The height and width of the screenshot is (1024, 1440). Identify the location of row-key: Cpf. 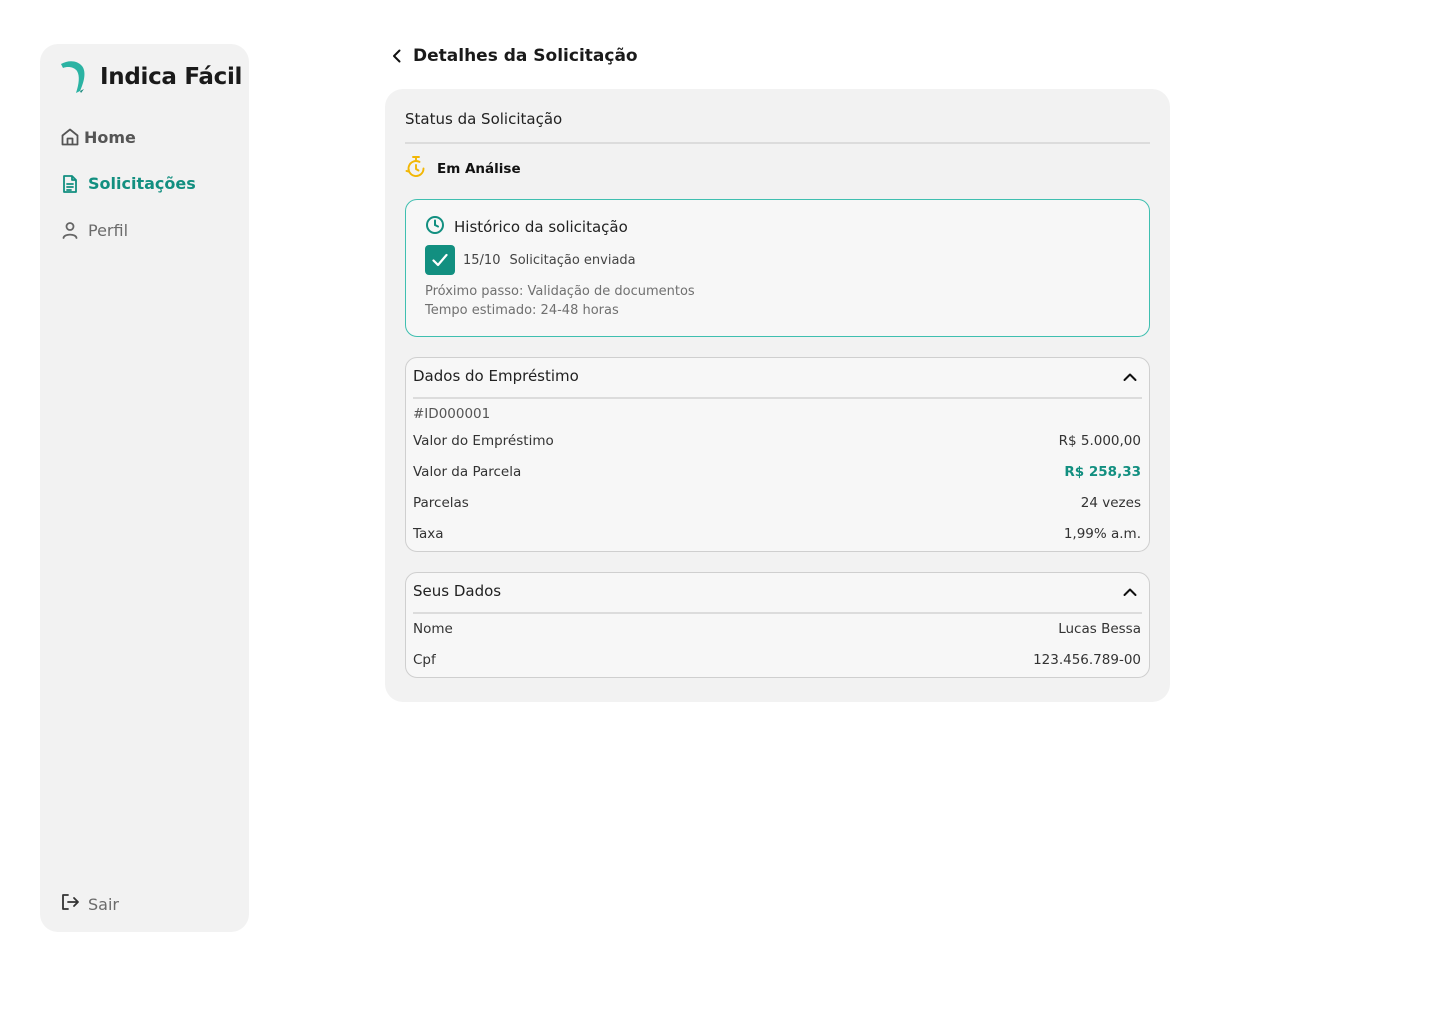
(424, 660).